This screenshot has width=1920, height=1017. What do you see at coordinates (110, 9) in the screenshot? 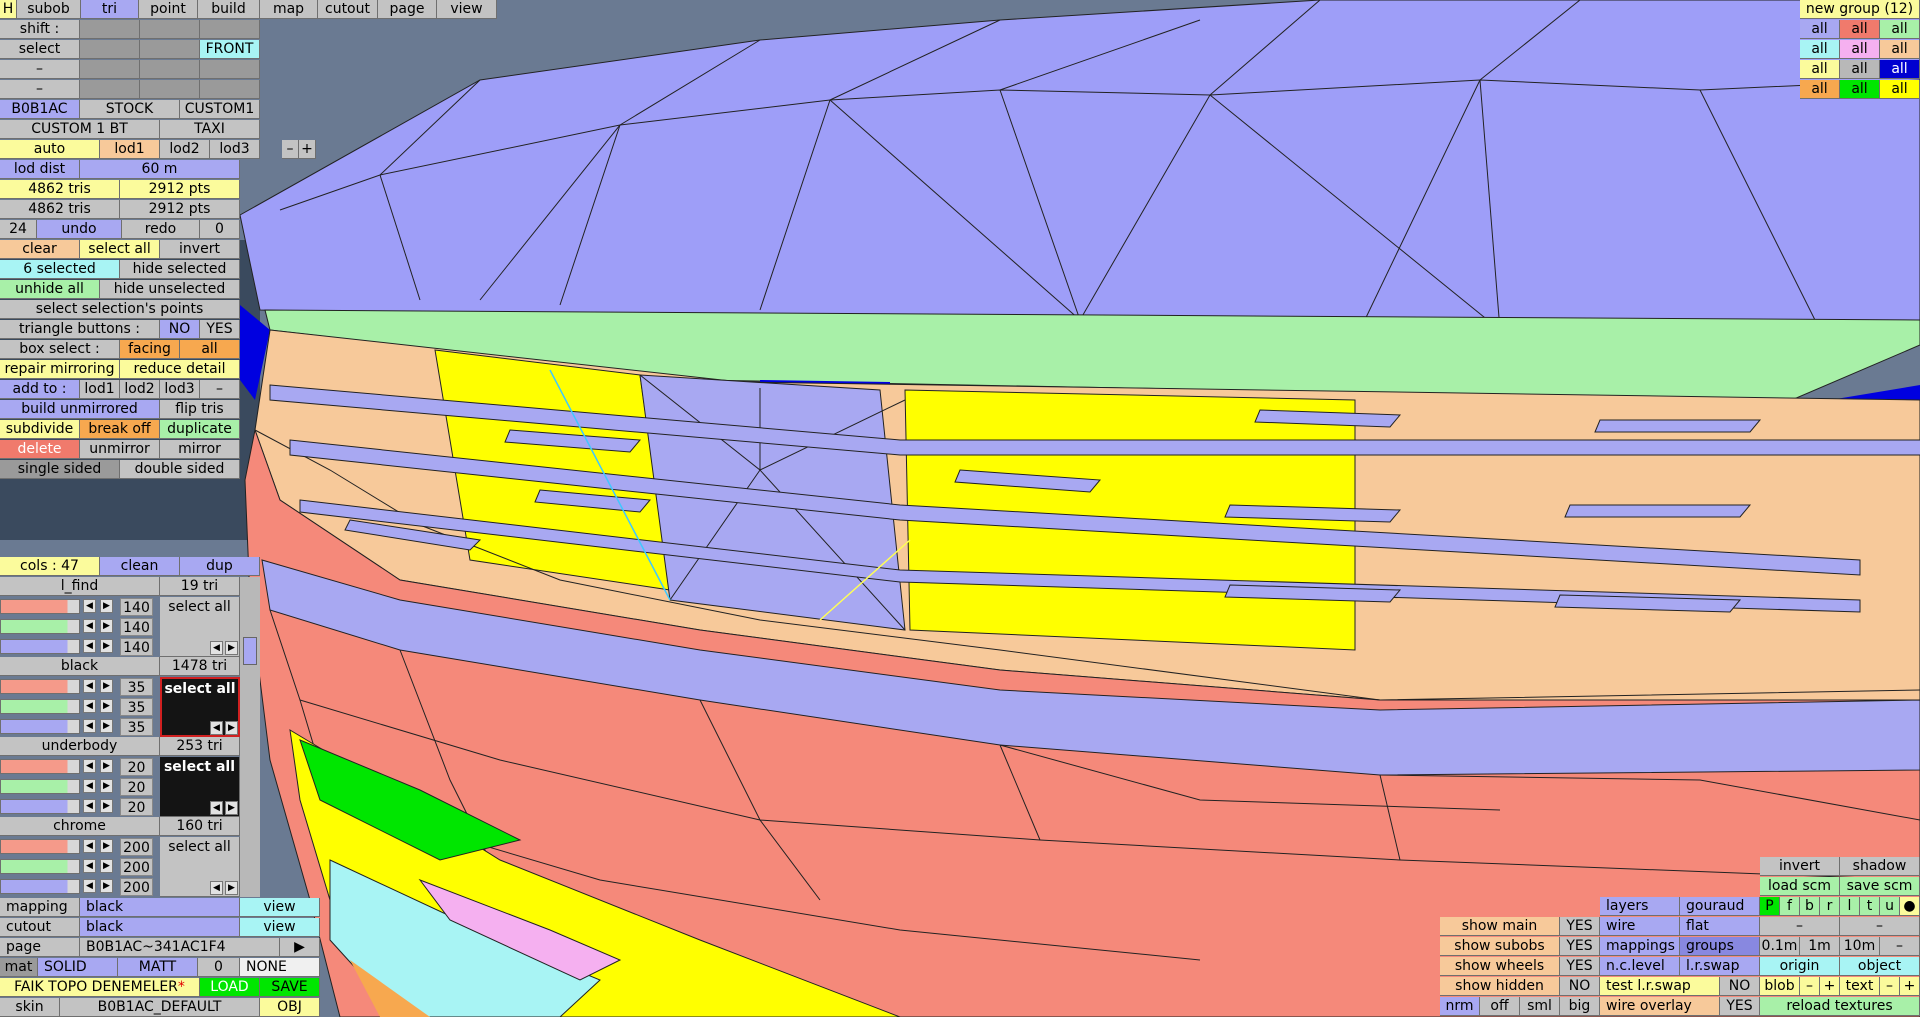
I see `menu-tri: tri` at bounding box center [110, 9].